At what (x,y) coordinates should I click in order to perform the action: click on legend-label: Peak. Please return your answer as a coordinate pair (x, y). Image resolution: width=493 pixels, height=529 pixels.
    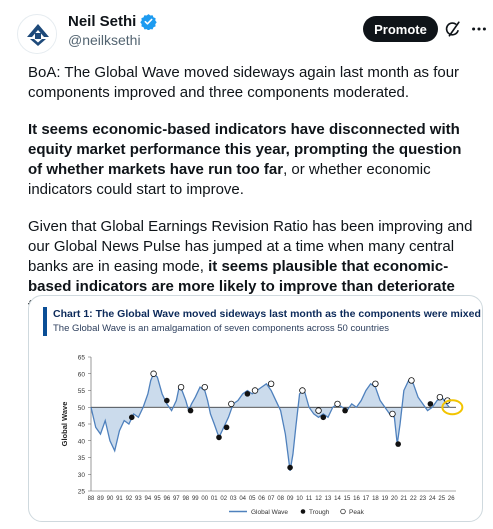
    Looking at the image, I should click on (357, 512).